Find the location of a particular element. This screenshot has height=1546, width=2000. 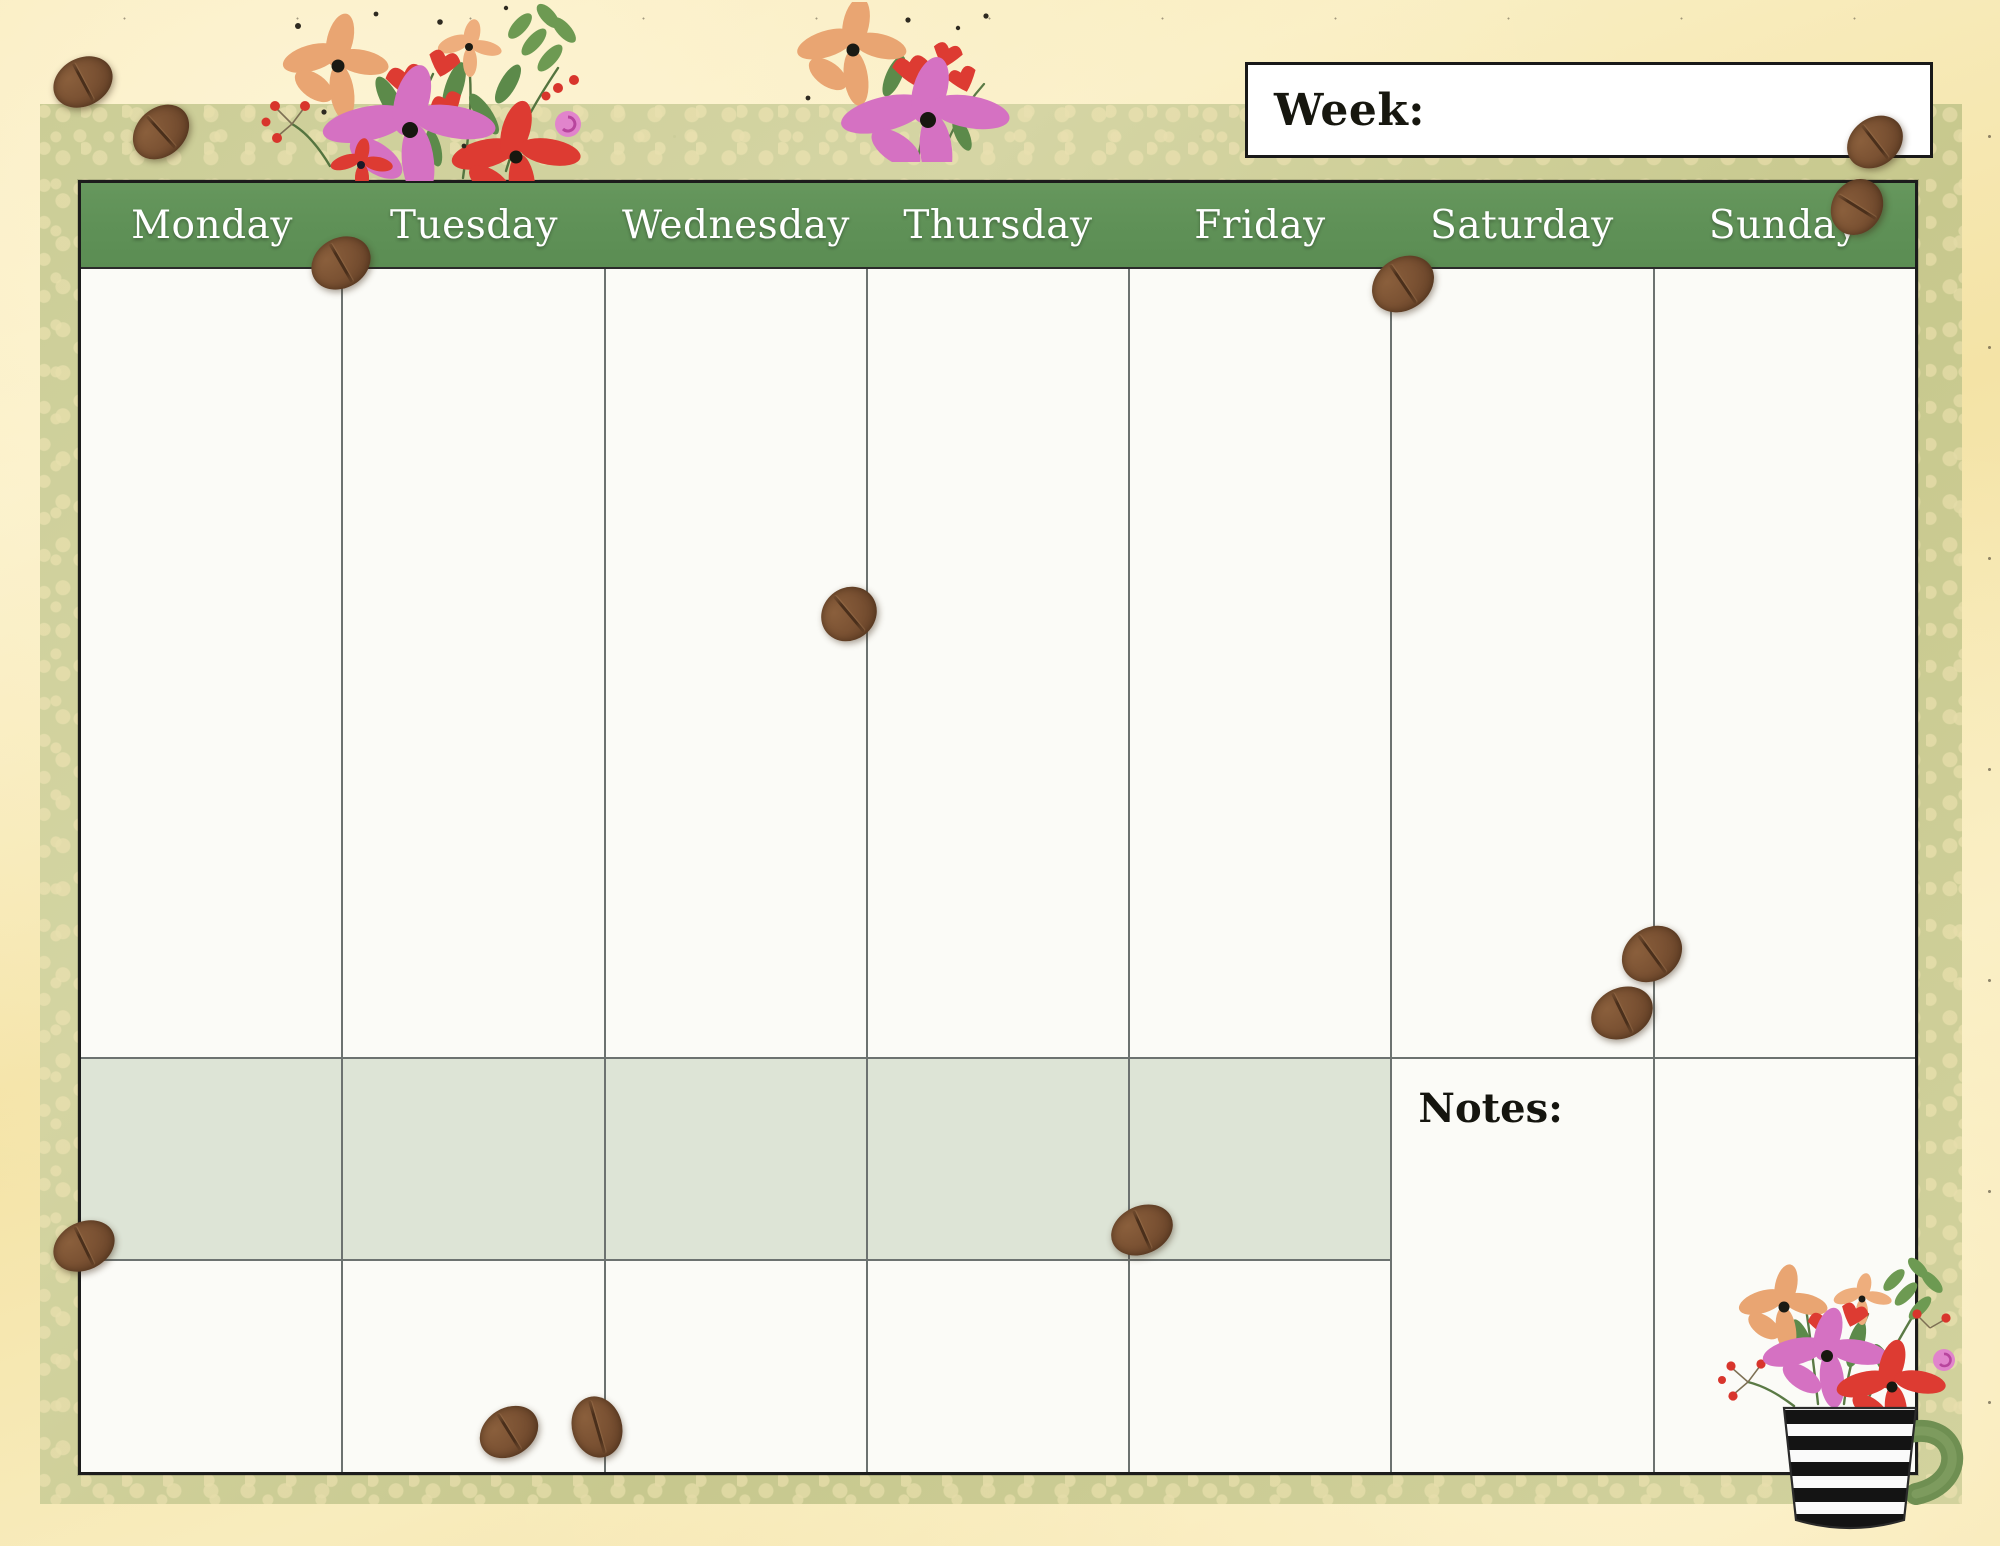

cell-monday-highlight is located at coordinates (211, 1158).